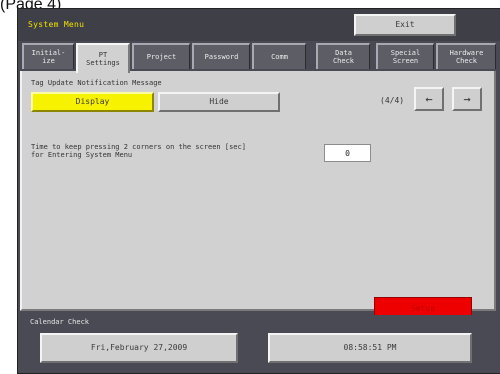 This screenshot has height=374, width=500. What do you see at coordinates (96, 83) in the screenshot?
I see `tag-update-label: Tag Update Notification Message` at bounding box center [96, 83].